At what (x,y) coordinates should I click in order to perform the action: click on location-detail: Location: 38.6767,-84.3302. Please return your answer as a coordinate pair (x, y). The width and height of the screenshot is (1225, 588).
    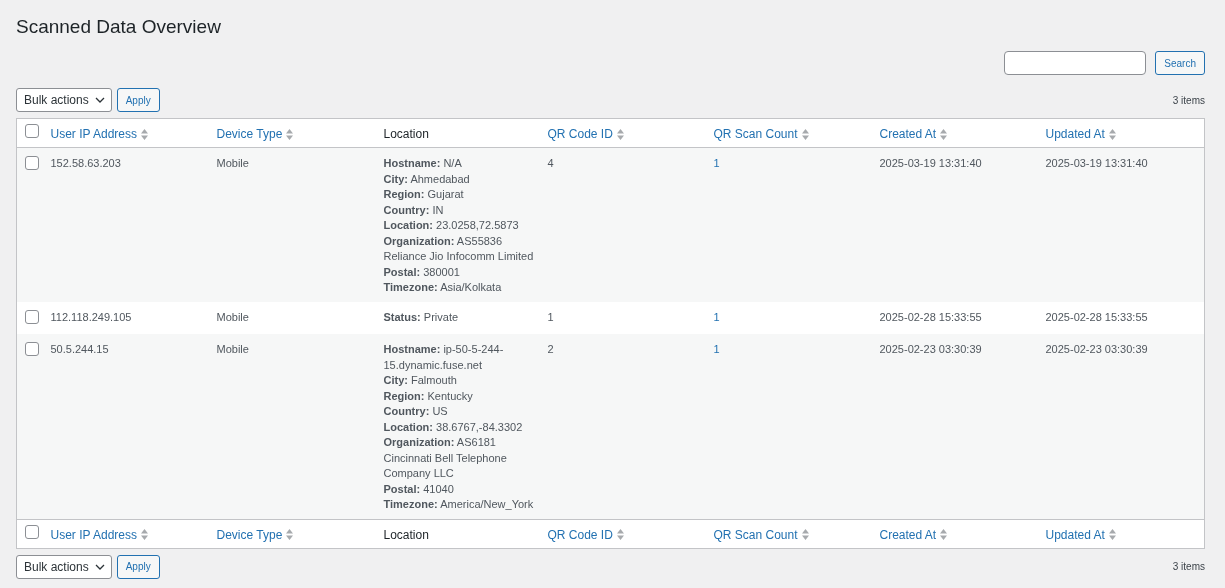
    Looking at the image, I should click on (453, 427).